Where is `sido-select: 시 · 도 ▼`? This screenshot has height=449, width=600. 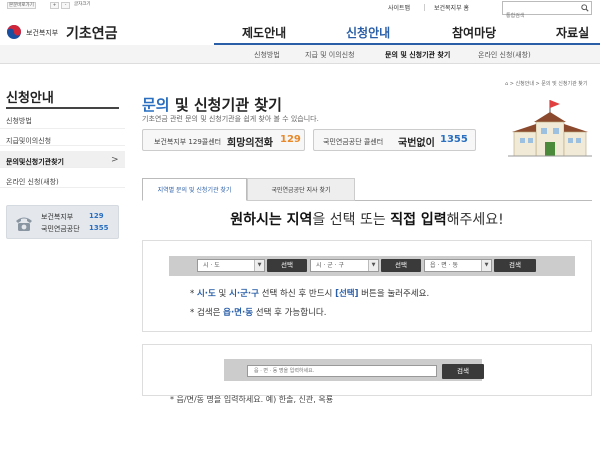 sido-select: 시 · 도 ▼ is located at coordinates (231, 265).